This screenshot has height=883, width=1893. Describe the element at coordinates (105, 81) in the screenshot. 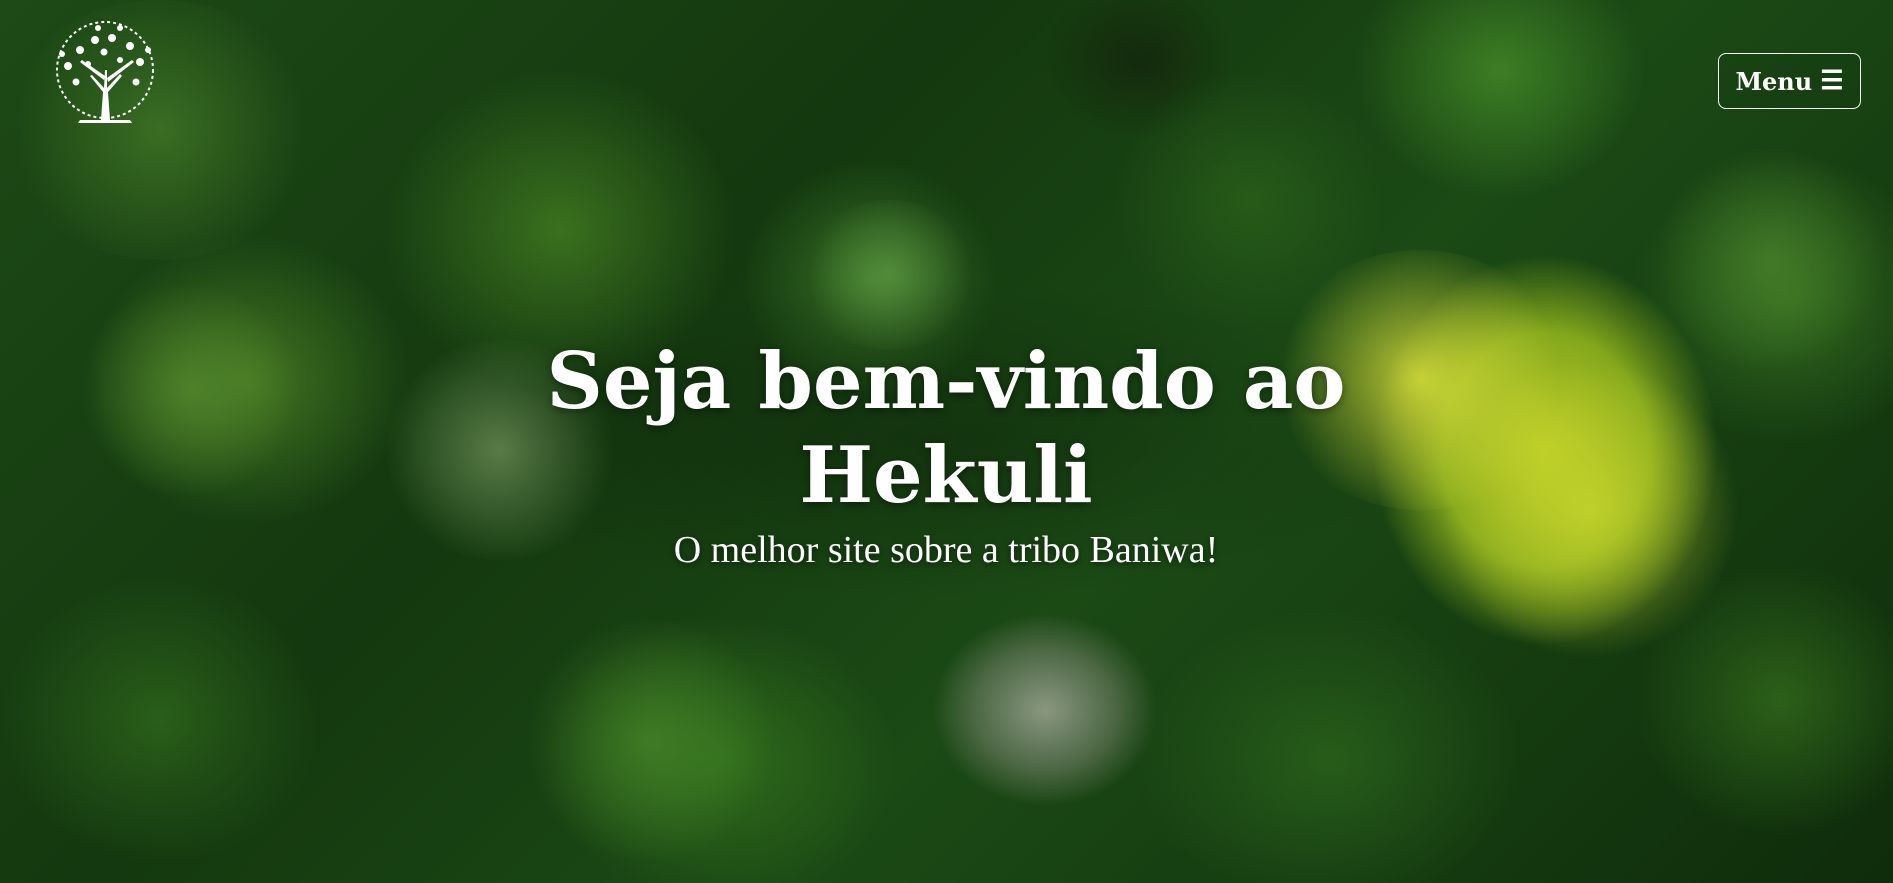

I see `tree-icon` at that location.